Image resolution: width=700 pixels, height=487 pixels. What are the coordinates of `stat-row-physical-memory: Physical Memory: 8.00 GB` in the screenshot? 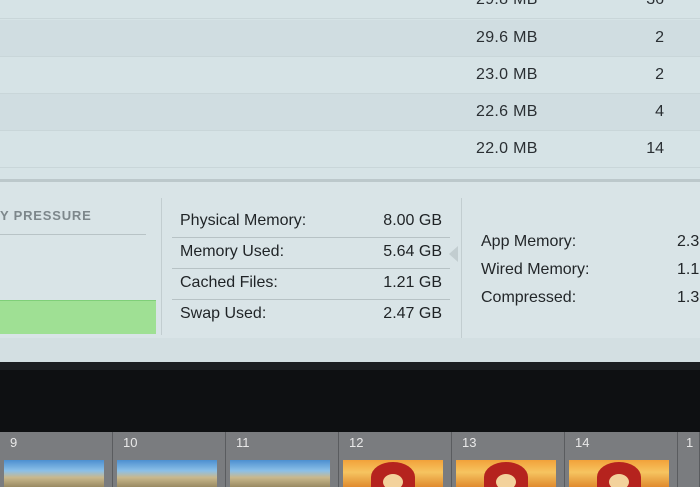 It's located at (311, 222).